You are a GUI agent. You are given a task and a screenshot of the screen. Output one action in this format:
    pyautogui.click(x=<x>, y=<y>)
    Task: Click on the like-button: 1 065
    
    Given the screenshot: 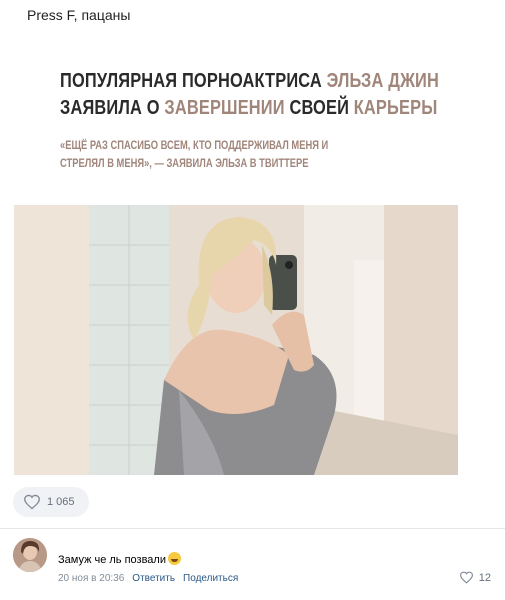 What is the action you would take?
    pyautogui.click(x=51, y=502)
    